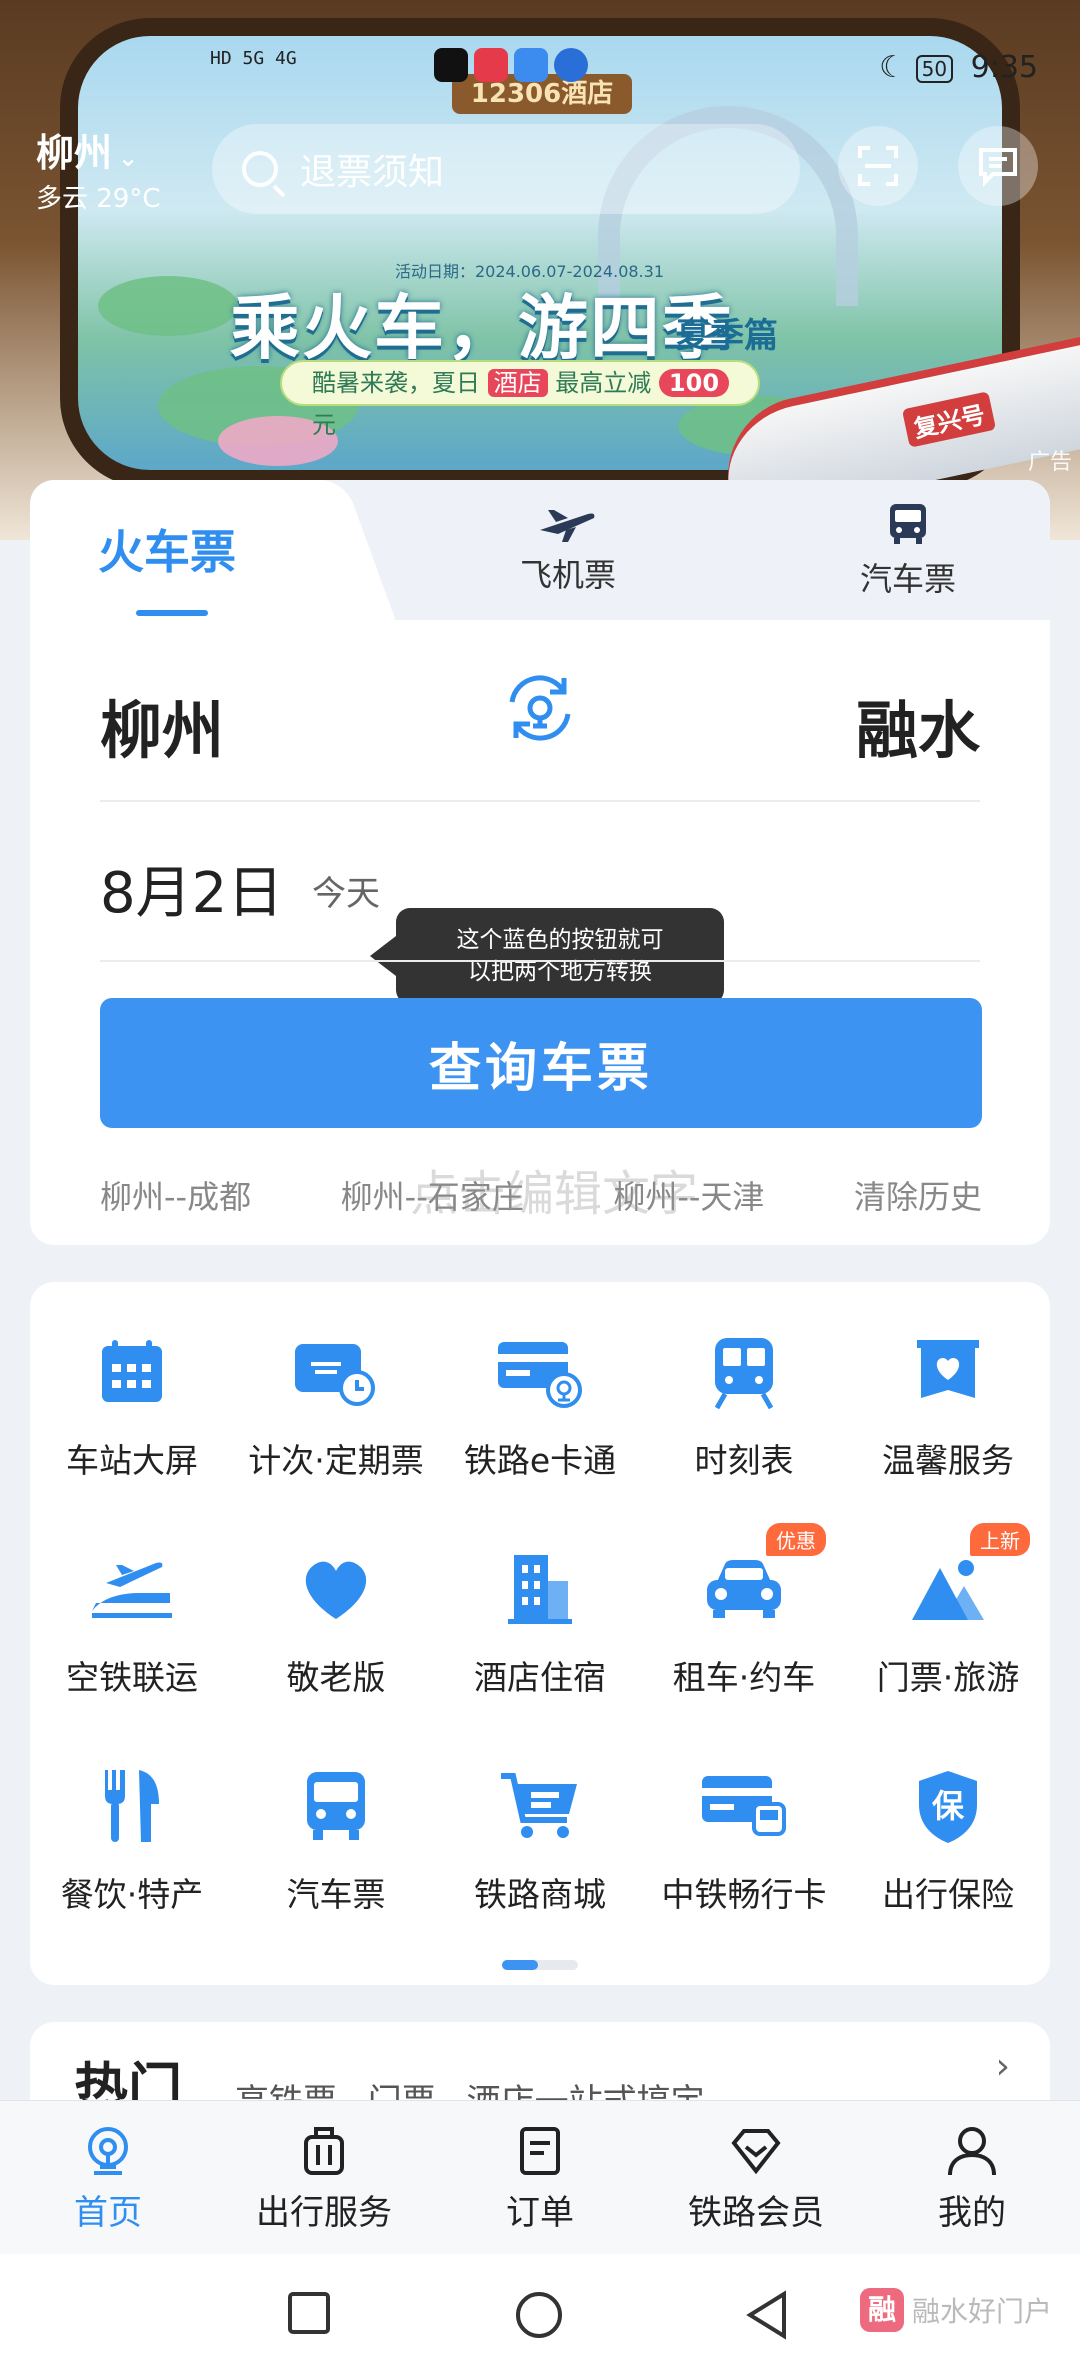  I want to click on city-selector: 柳州 ⌄, so click(87, 149).